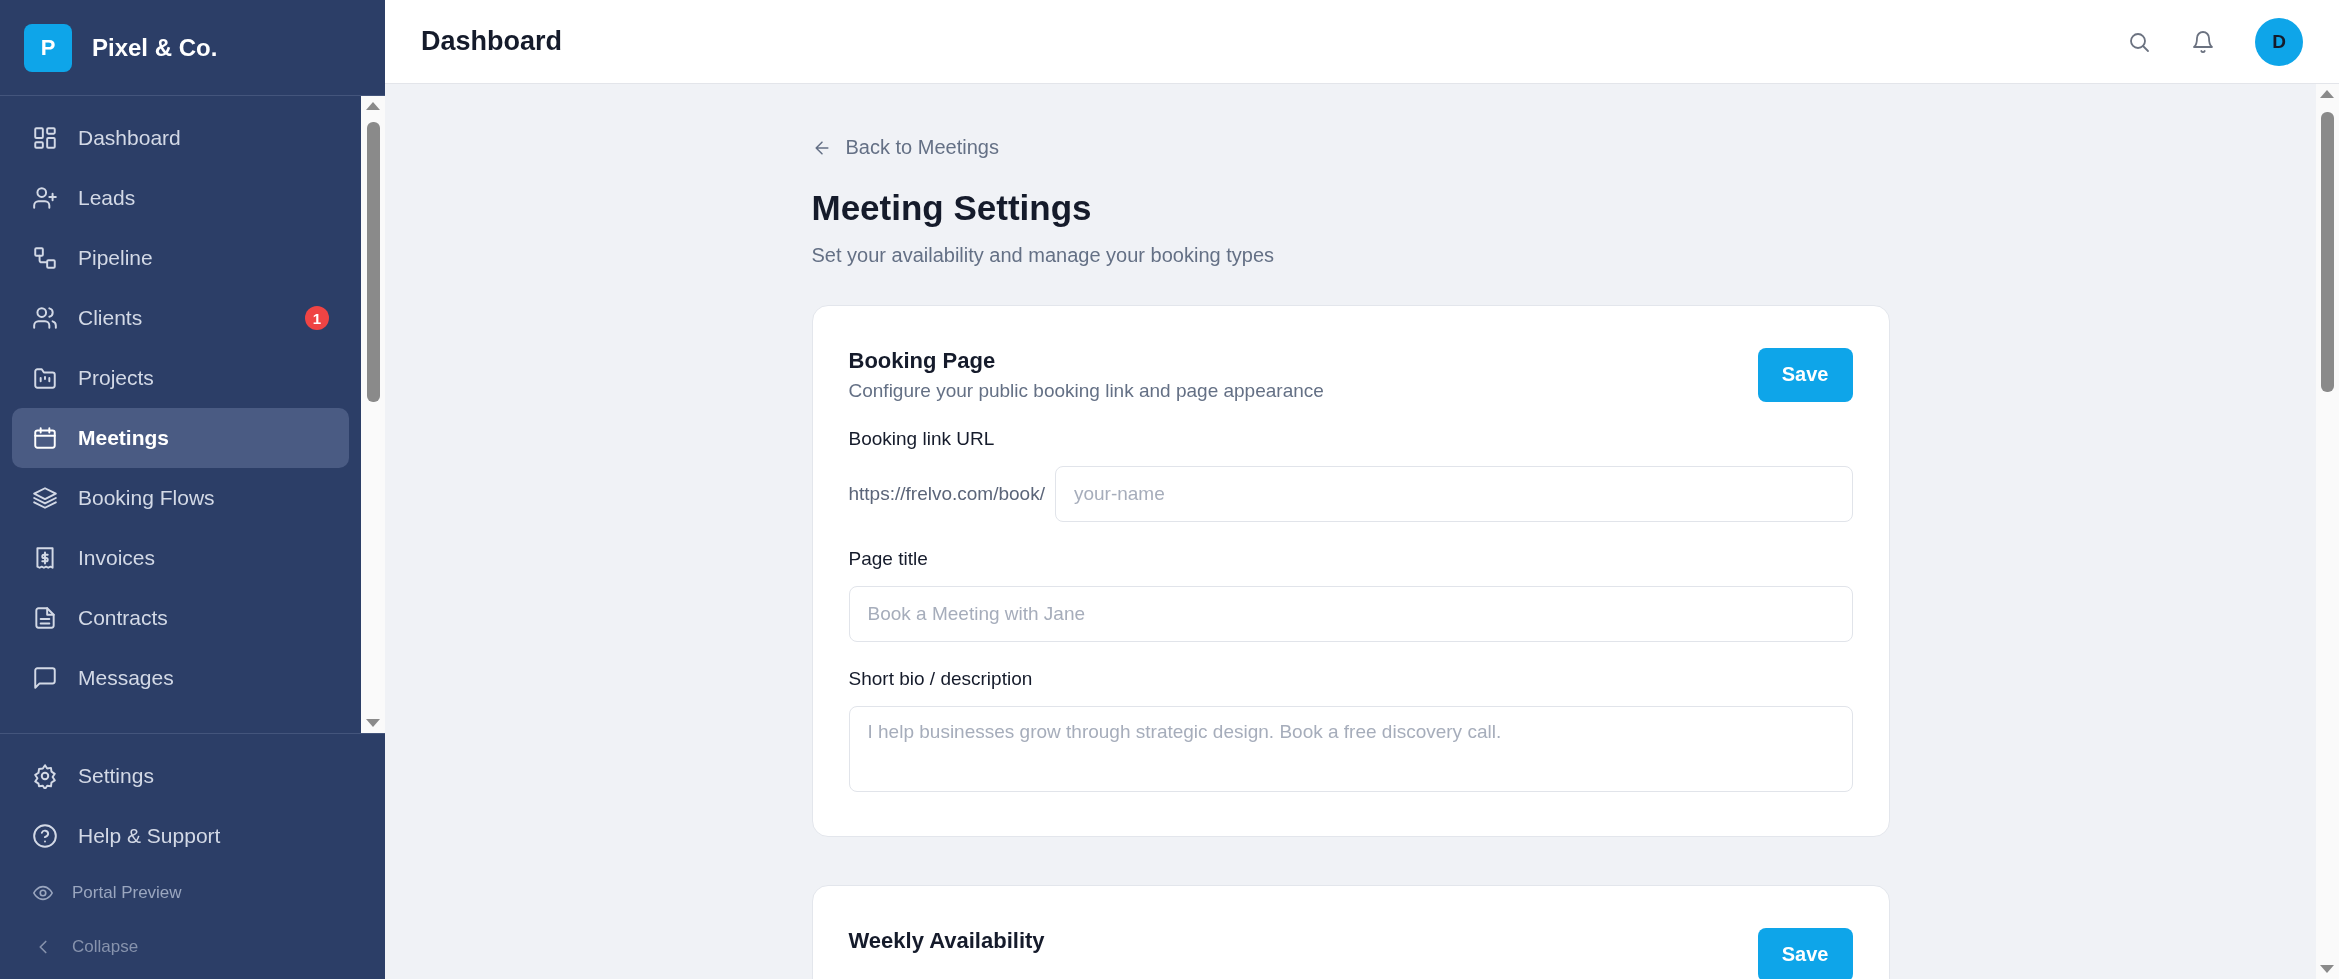 The width and height of the screenshot is (2339, 979). I want to click on url-prefix: https://frelvo.com/book/, so click(946, 493).